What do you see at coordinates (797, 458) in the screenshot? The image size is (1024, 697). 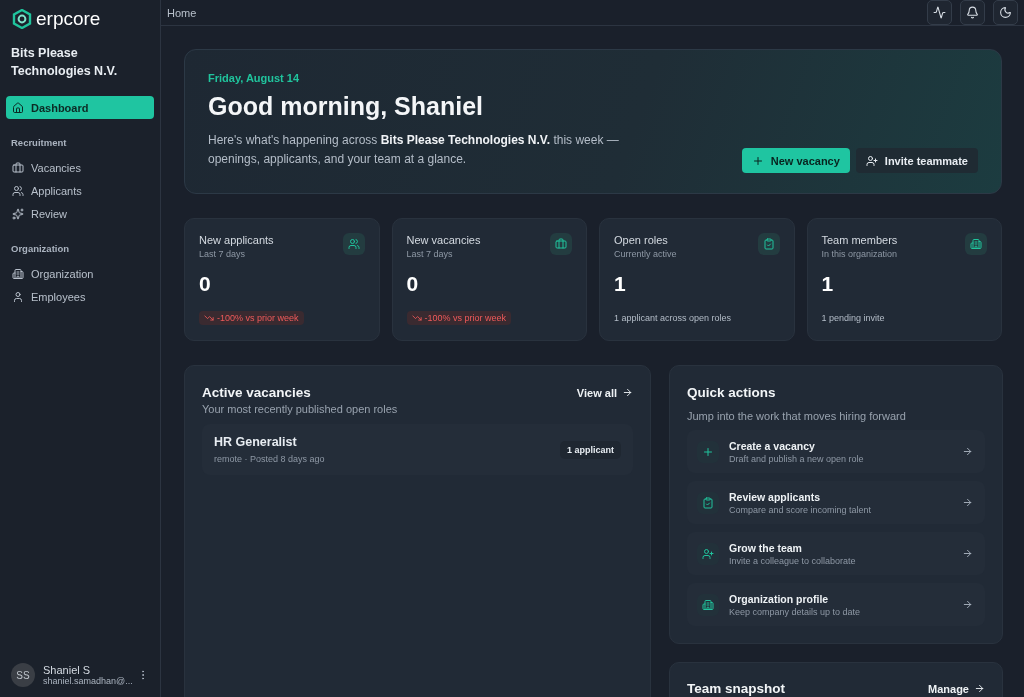 I see `action-subtitle: Draft and publish a new open role` at bounding box center [797, 458].